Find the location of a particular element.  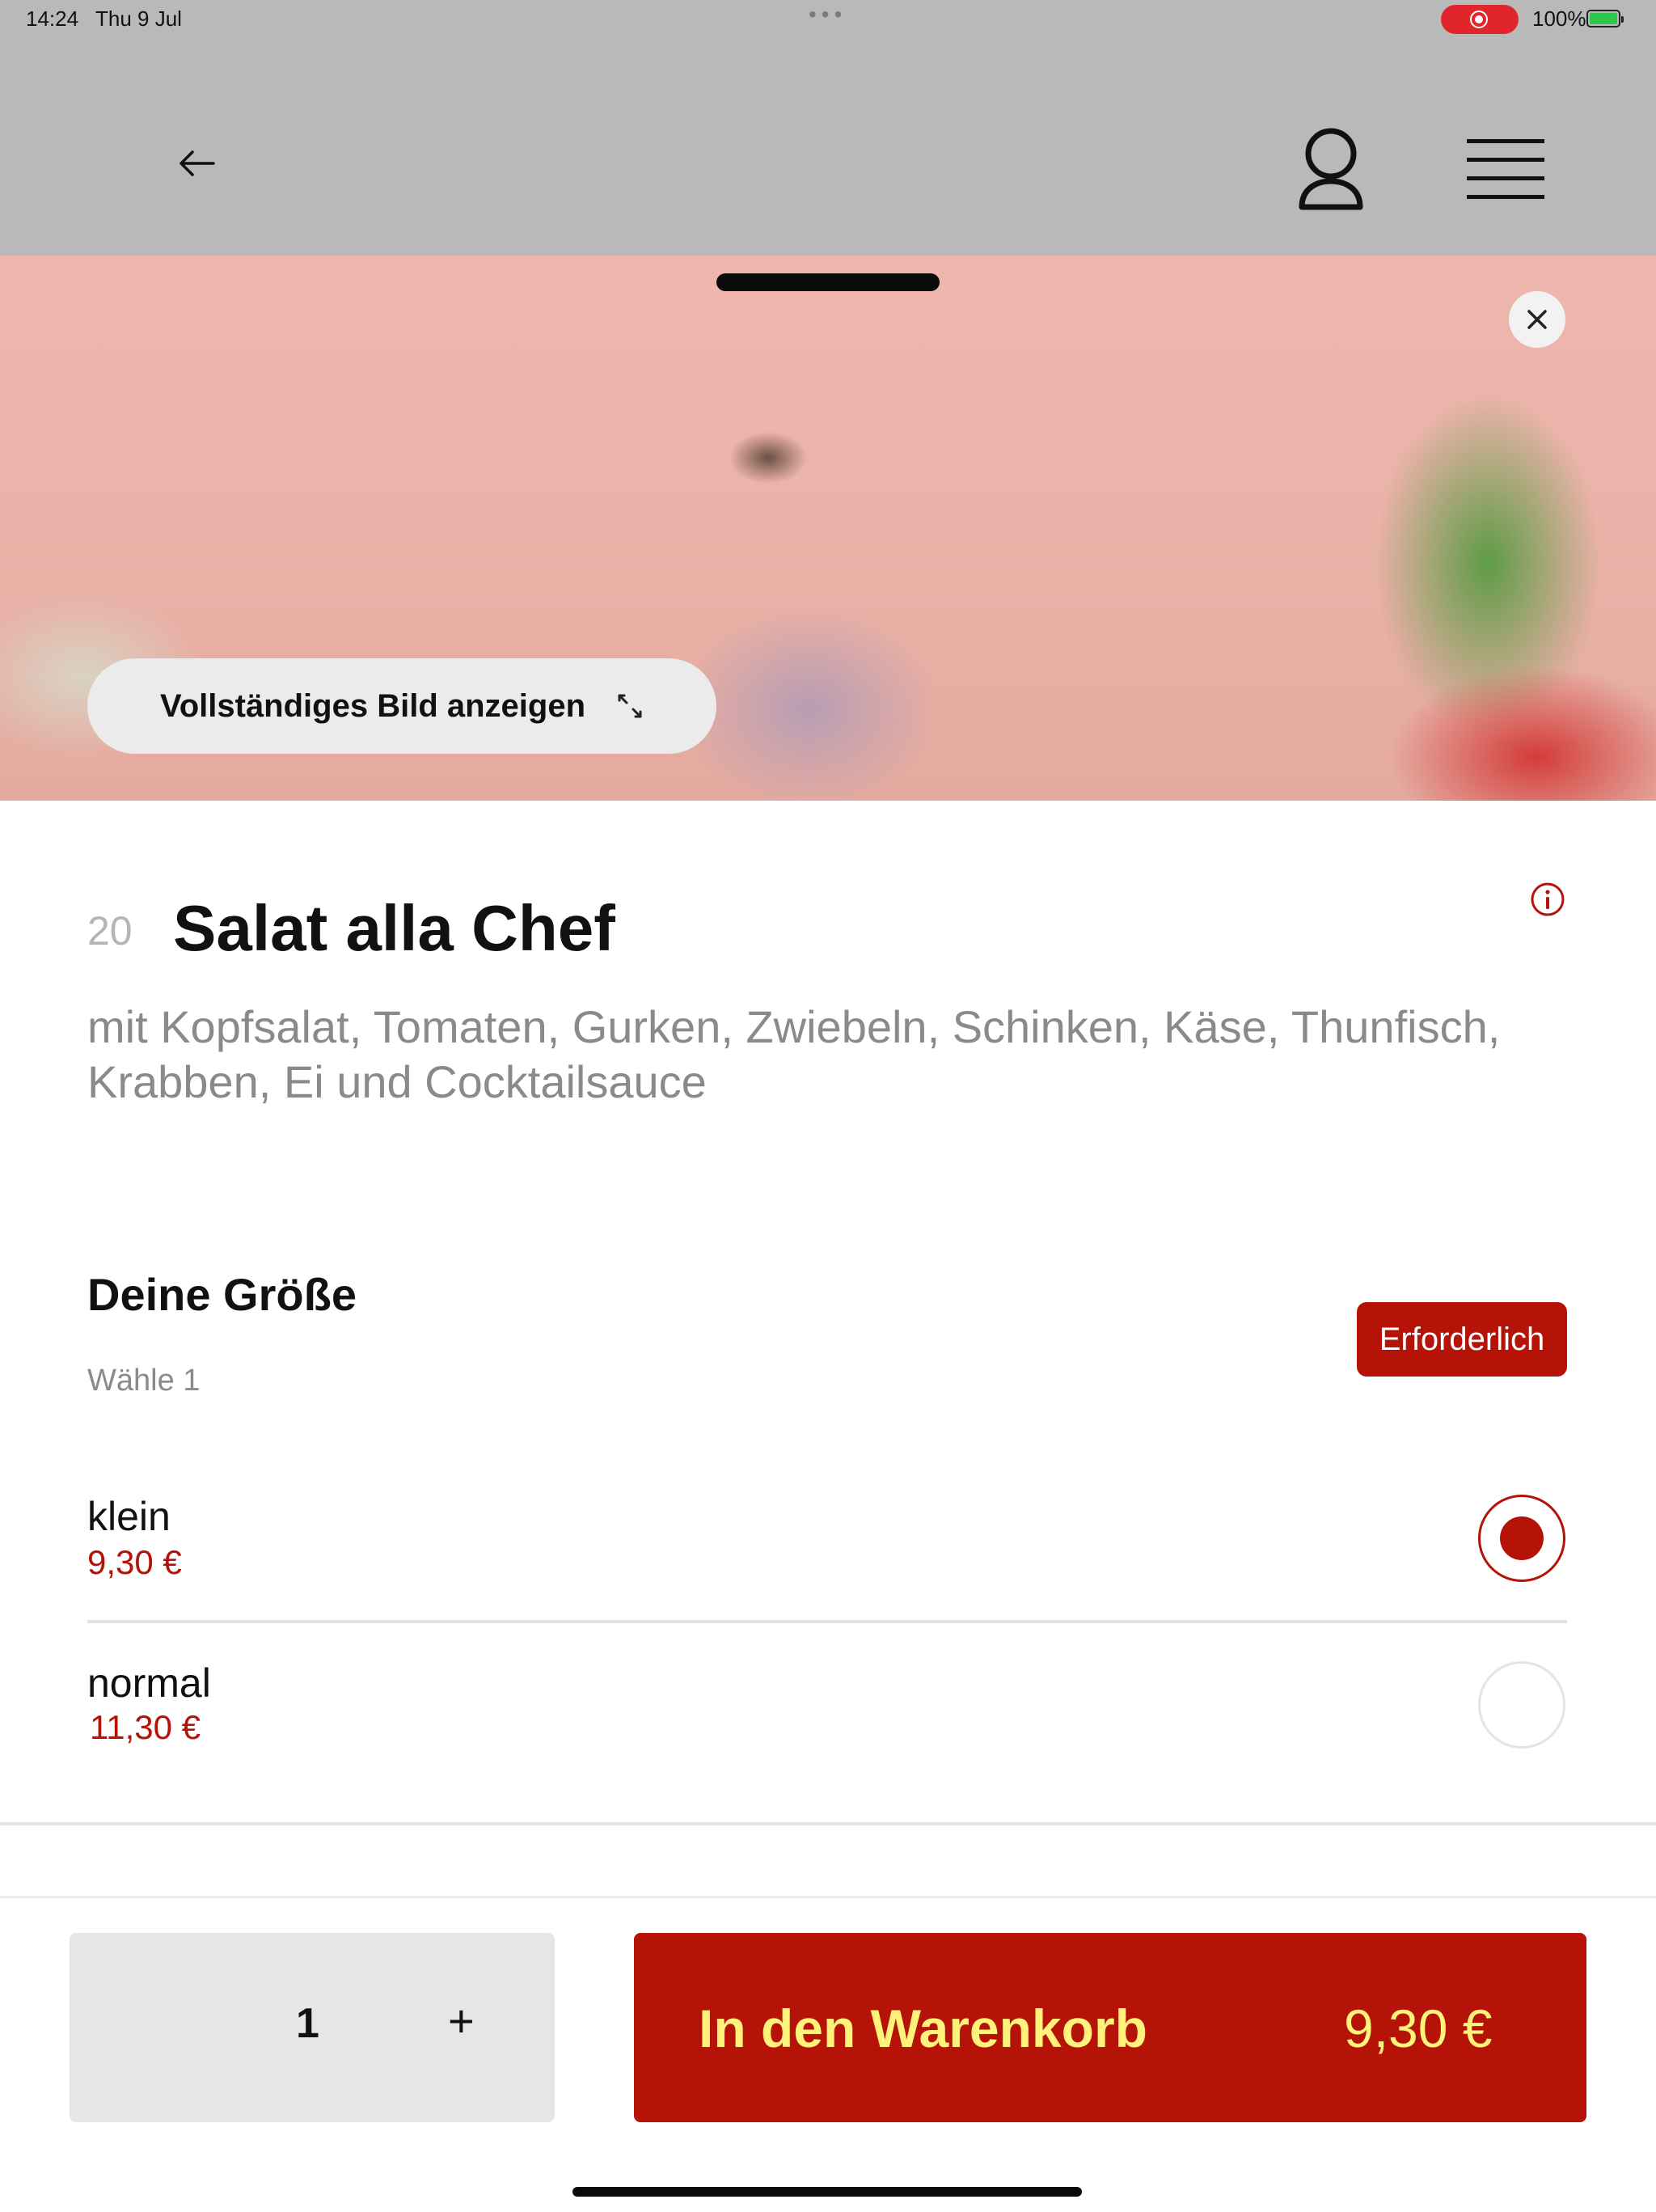

item-number: 20 is located at coordinates (110, 931).